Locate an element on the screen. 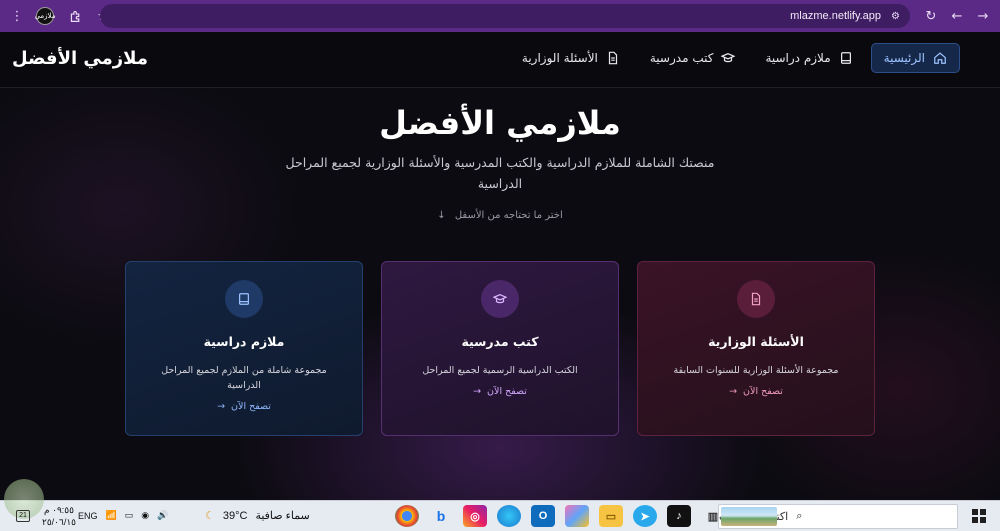 This screenshot has width=1000, height=531. edge-app-icon is located at coordinates (509, 516).